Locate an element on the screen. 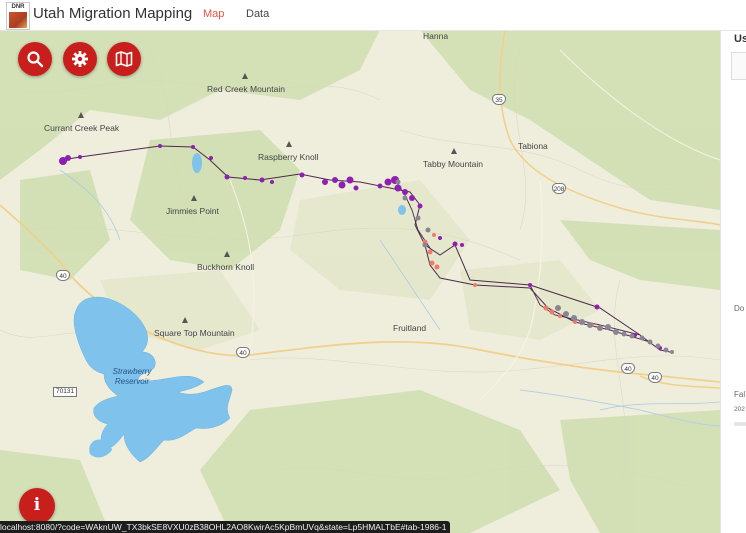 The width and height of the screenshot is (746, 533). layers-button is located at coordinates (124, 59).